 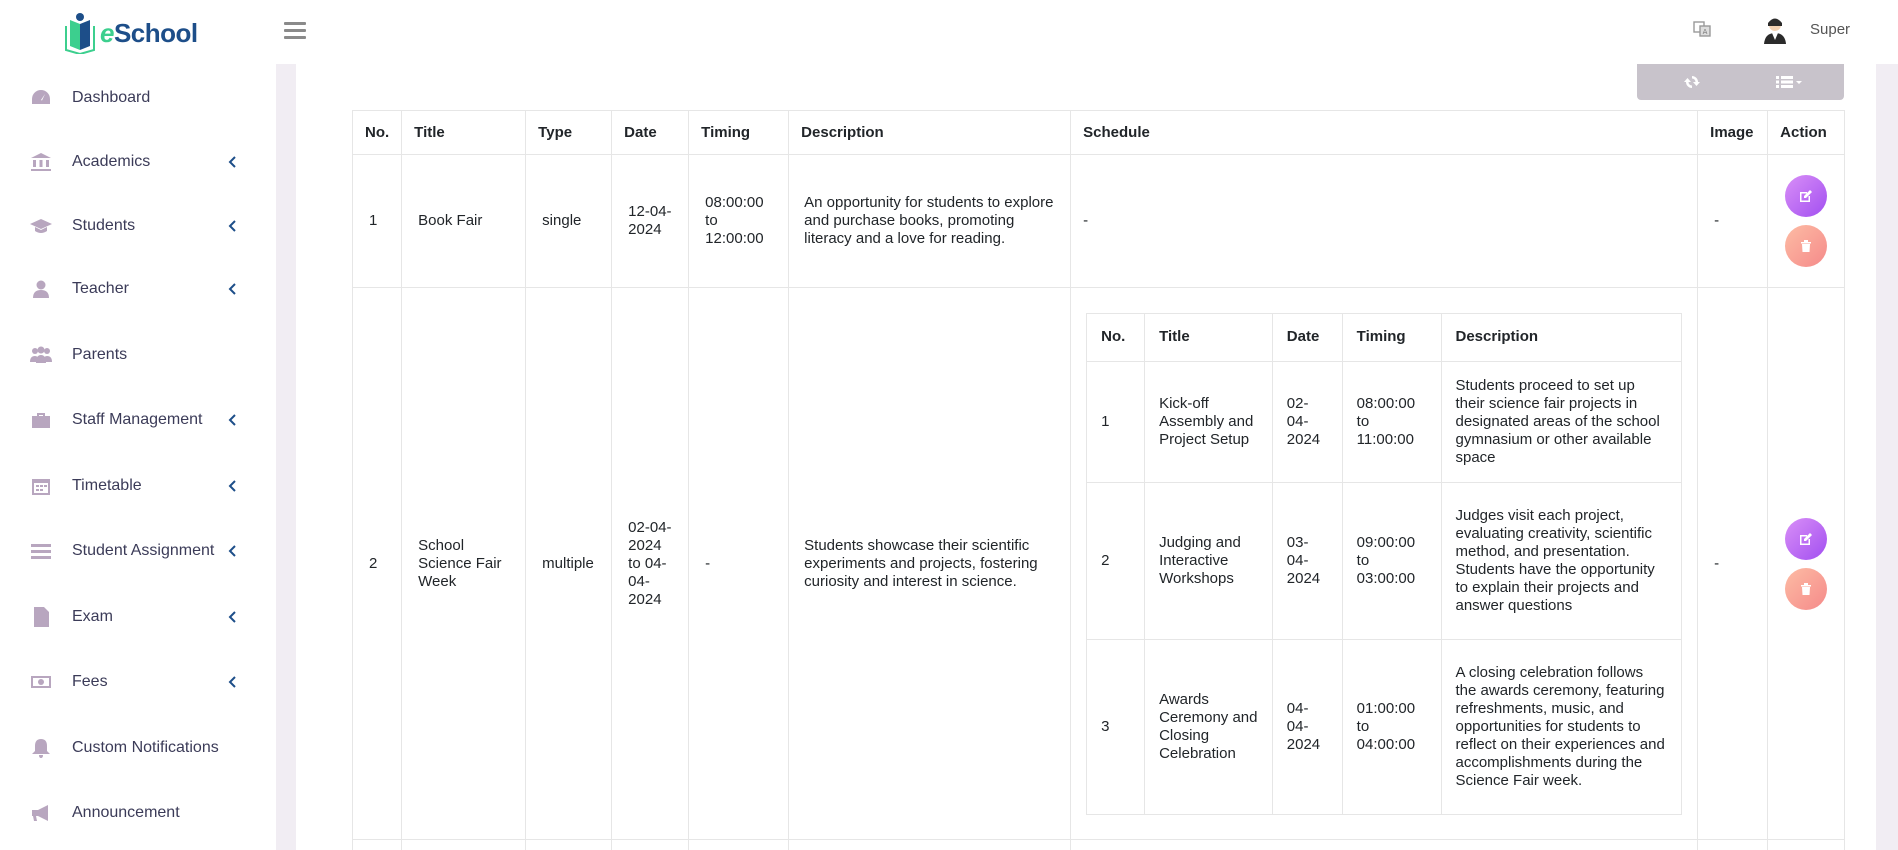 I want to click on schedule-cell-timing: 01:00:00 to 04:00:00, so click(x=1391, y=726).